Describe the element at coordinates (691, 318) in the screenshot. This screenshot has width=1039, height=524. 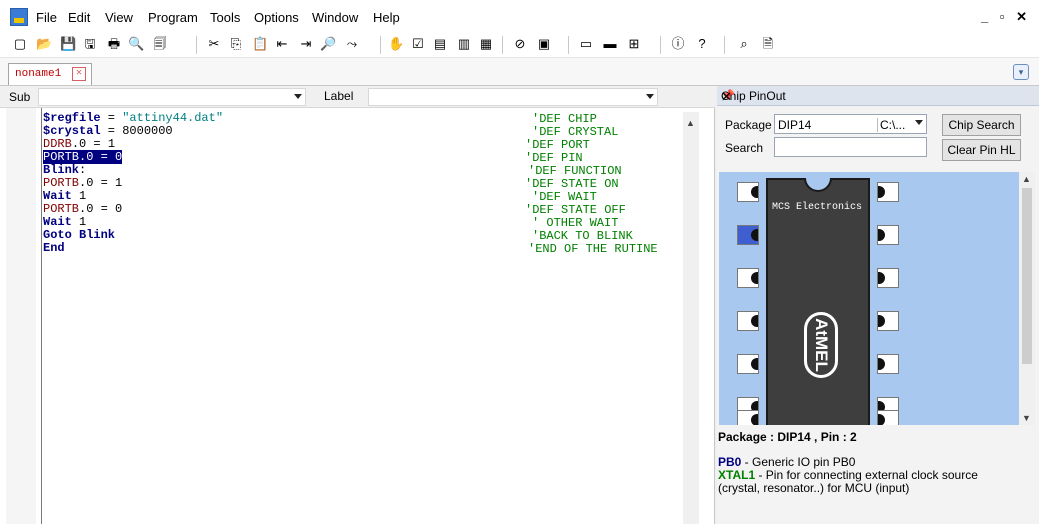
I see `editor-scrollbar: ▲` at that location.